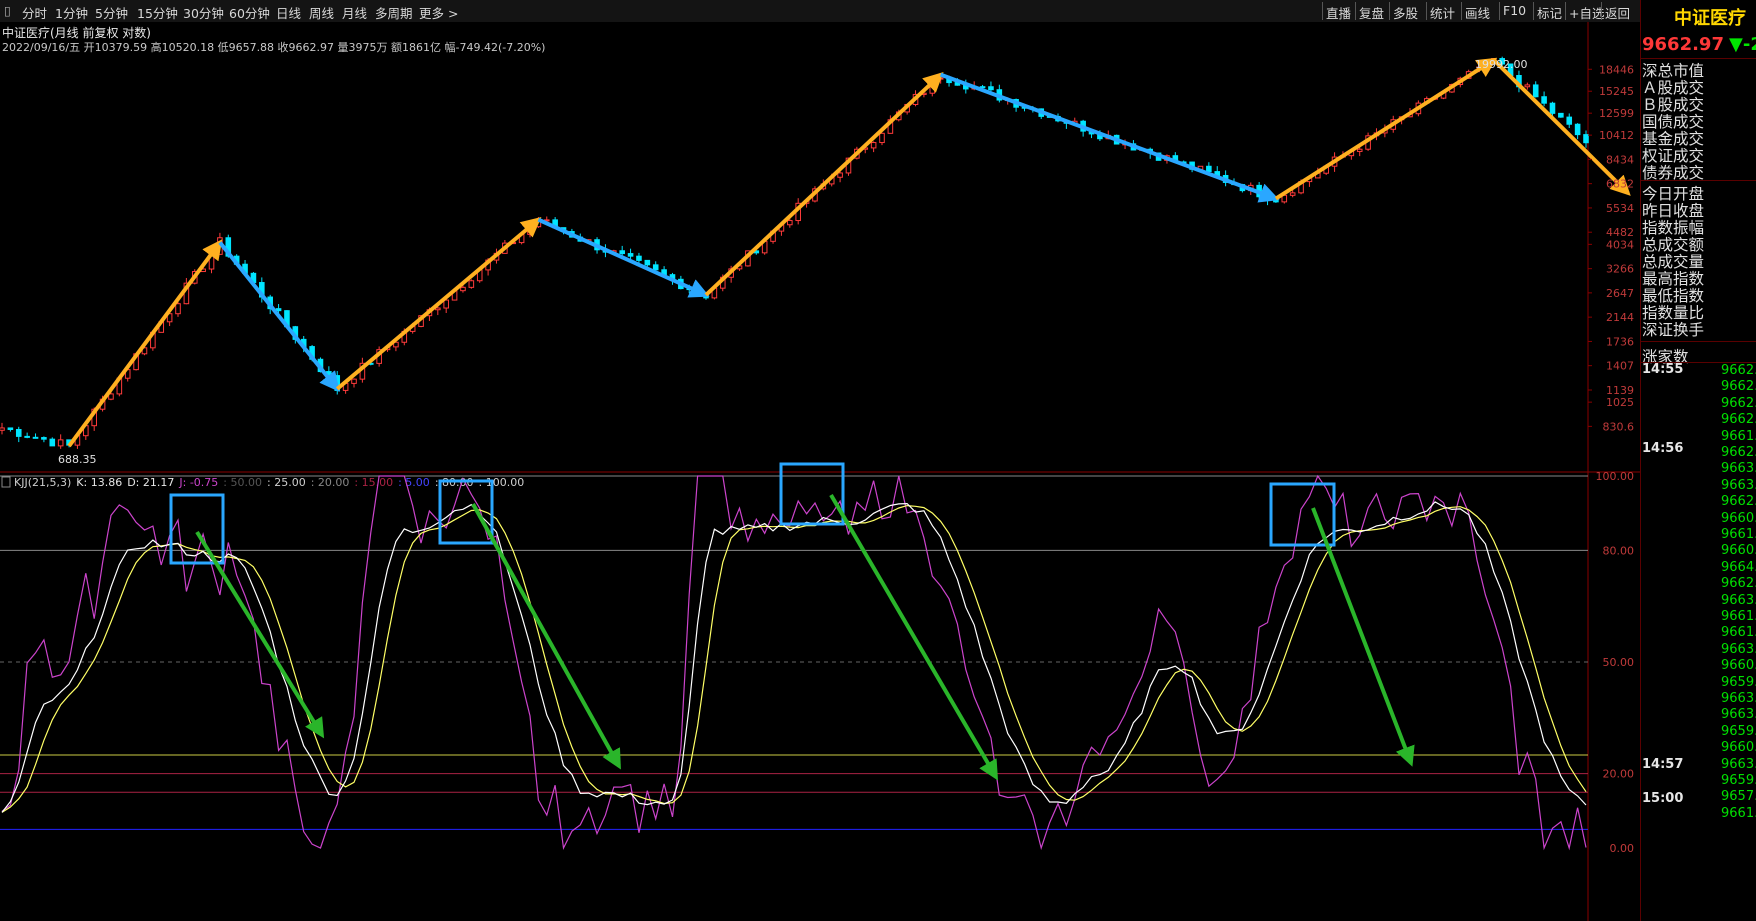 The image size is (1756, 921). Describe the element at coordinates (414, 482) in the screenshot. I see `legend-item: : 5.00` at that location.